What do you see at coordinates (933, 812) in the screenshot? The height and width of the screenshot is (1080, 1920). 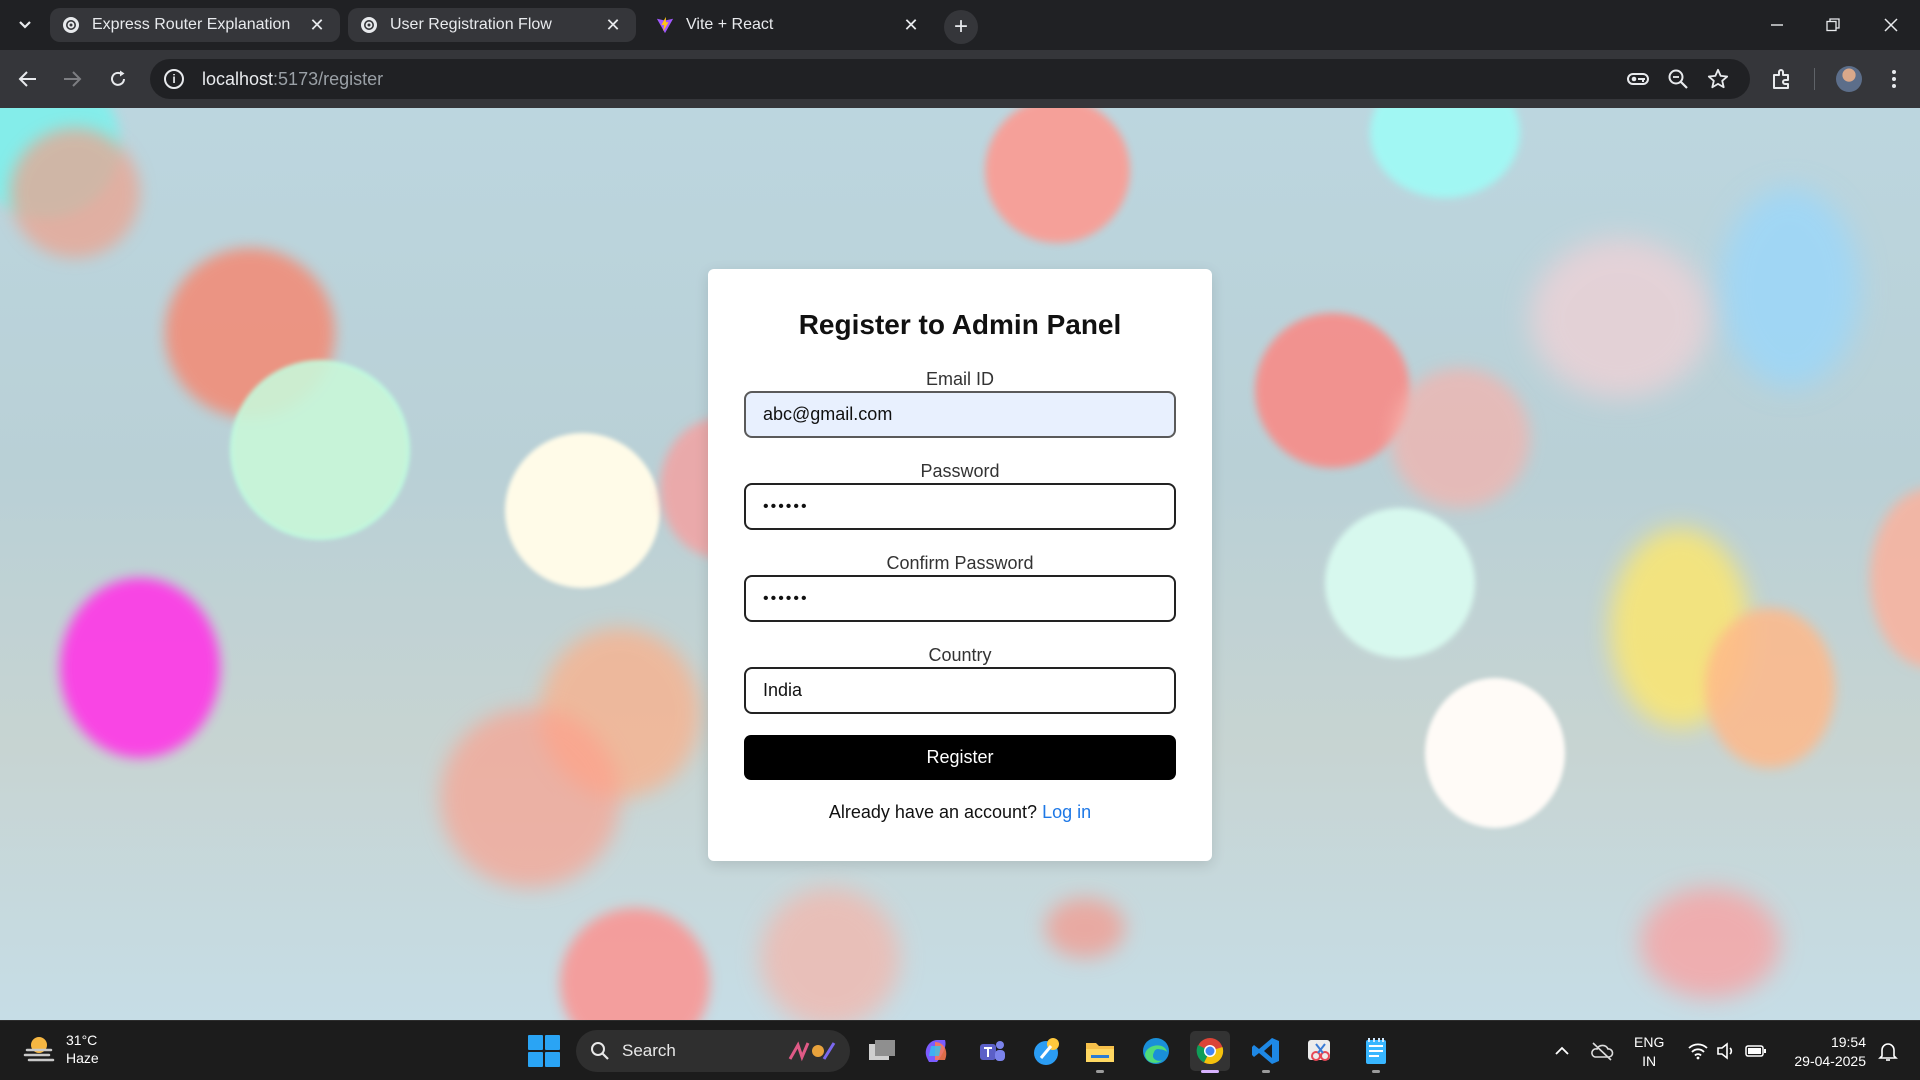 I see `login-prompt-text: Already have an account?` at bounding box center [933, 812].